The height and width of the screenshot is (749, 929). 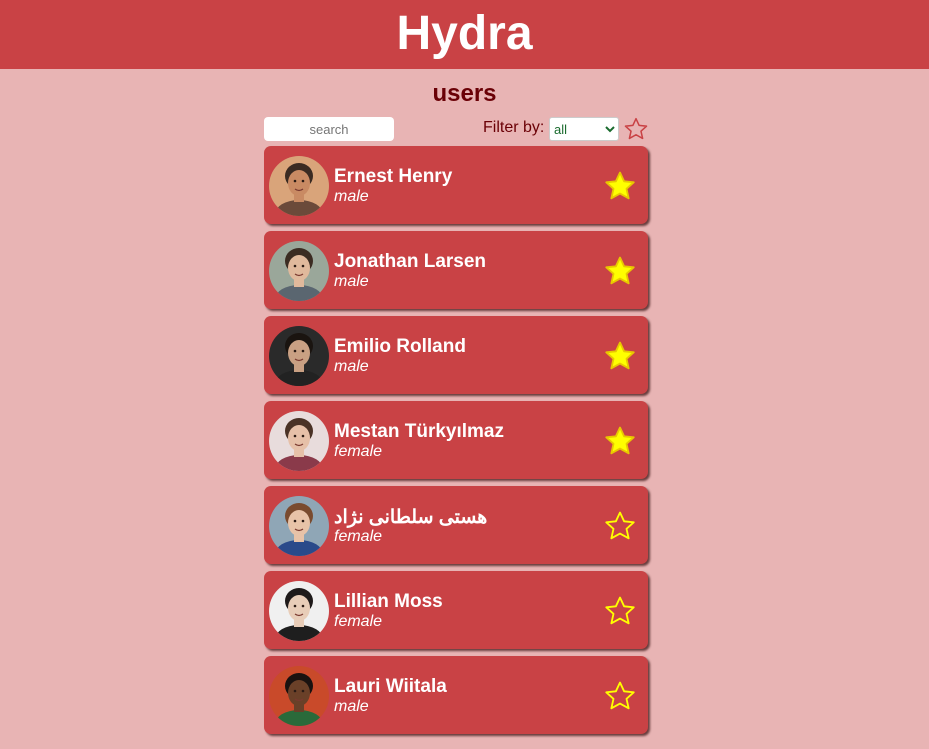 What do you see at coordinates (456, 695) in the screenshot?
I see `user-card: Lauri Wiitala male` at bounding box center [456, 695].